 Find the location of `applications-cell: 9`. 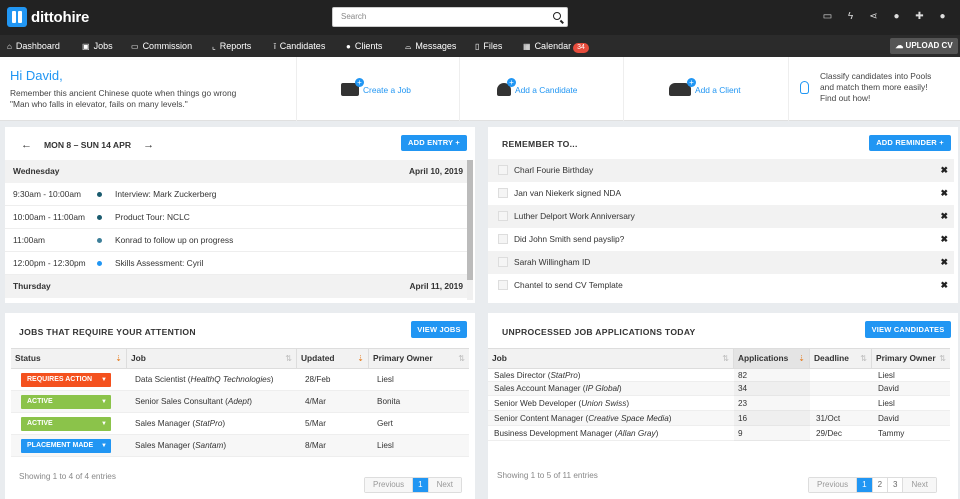

applications-cell: 9 is located at coordinates (772, 433).